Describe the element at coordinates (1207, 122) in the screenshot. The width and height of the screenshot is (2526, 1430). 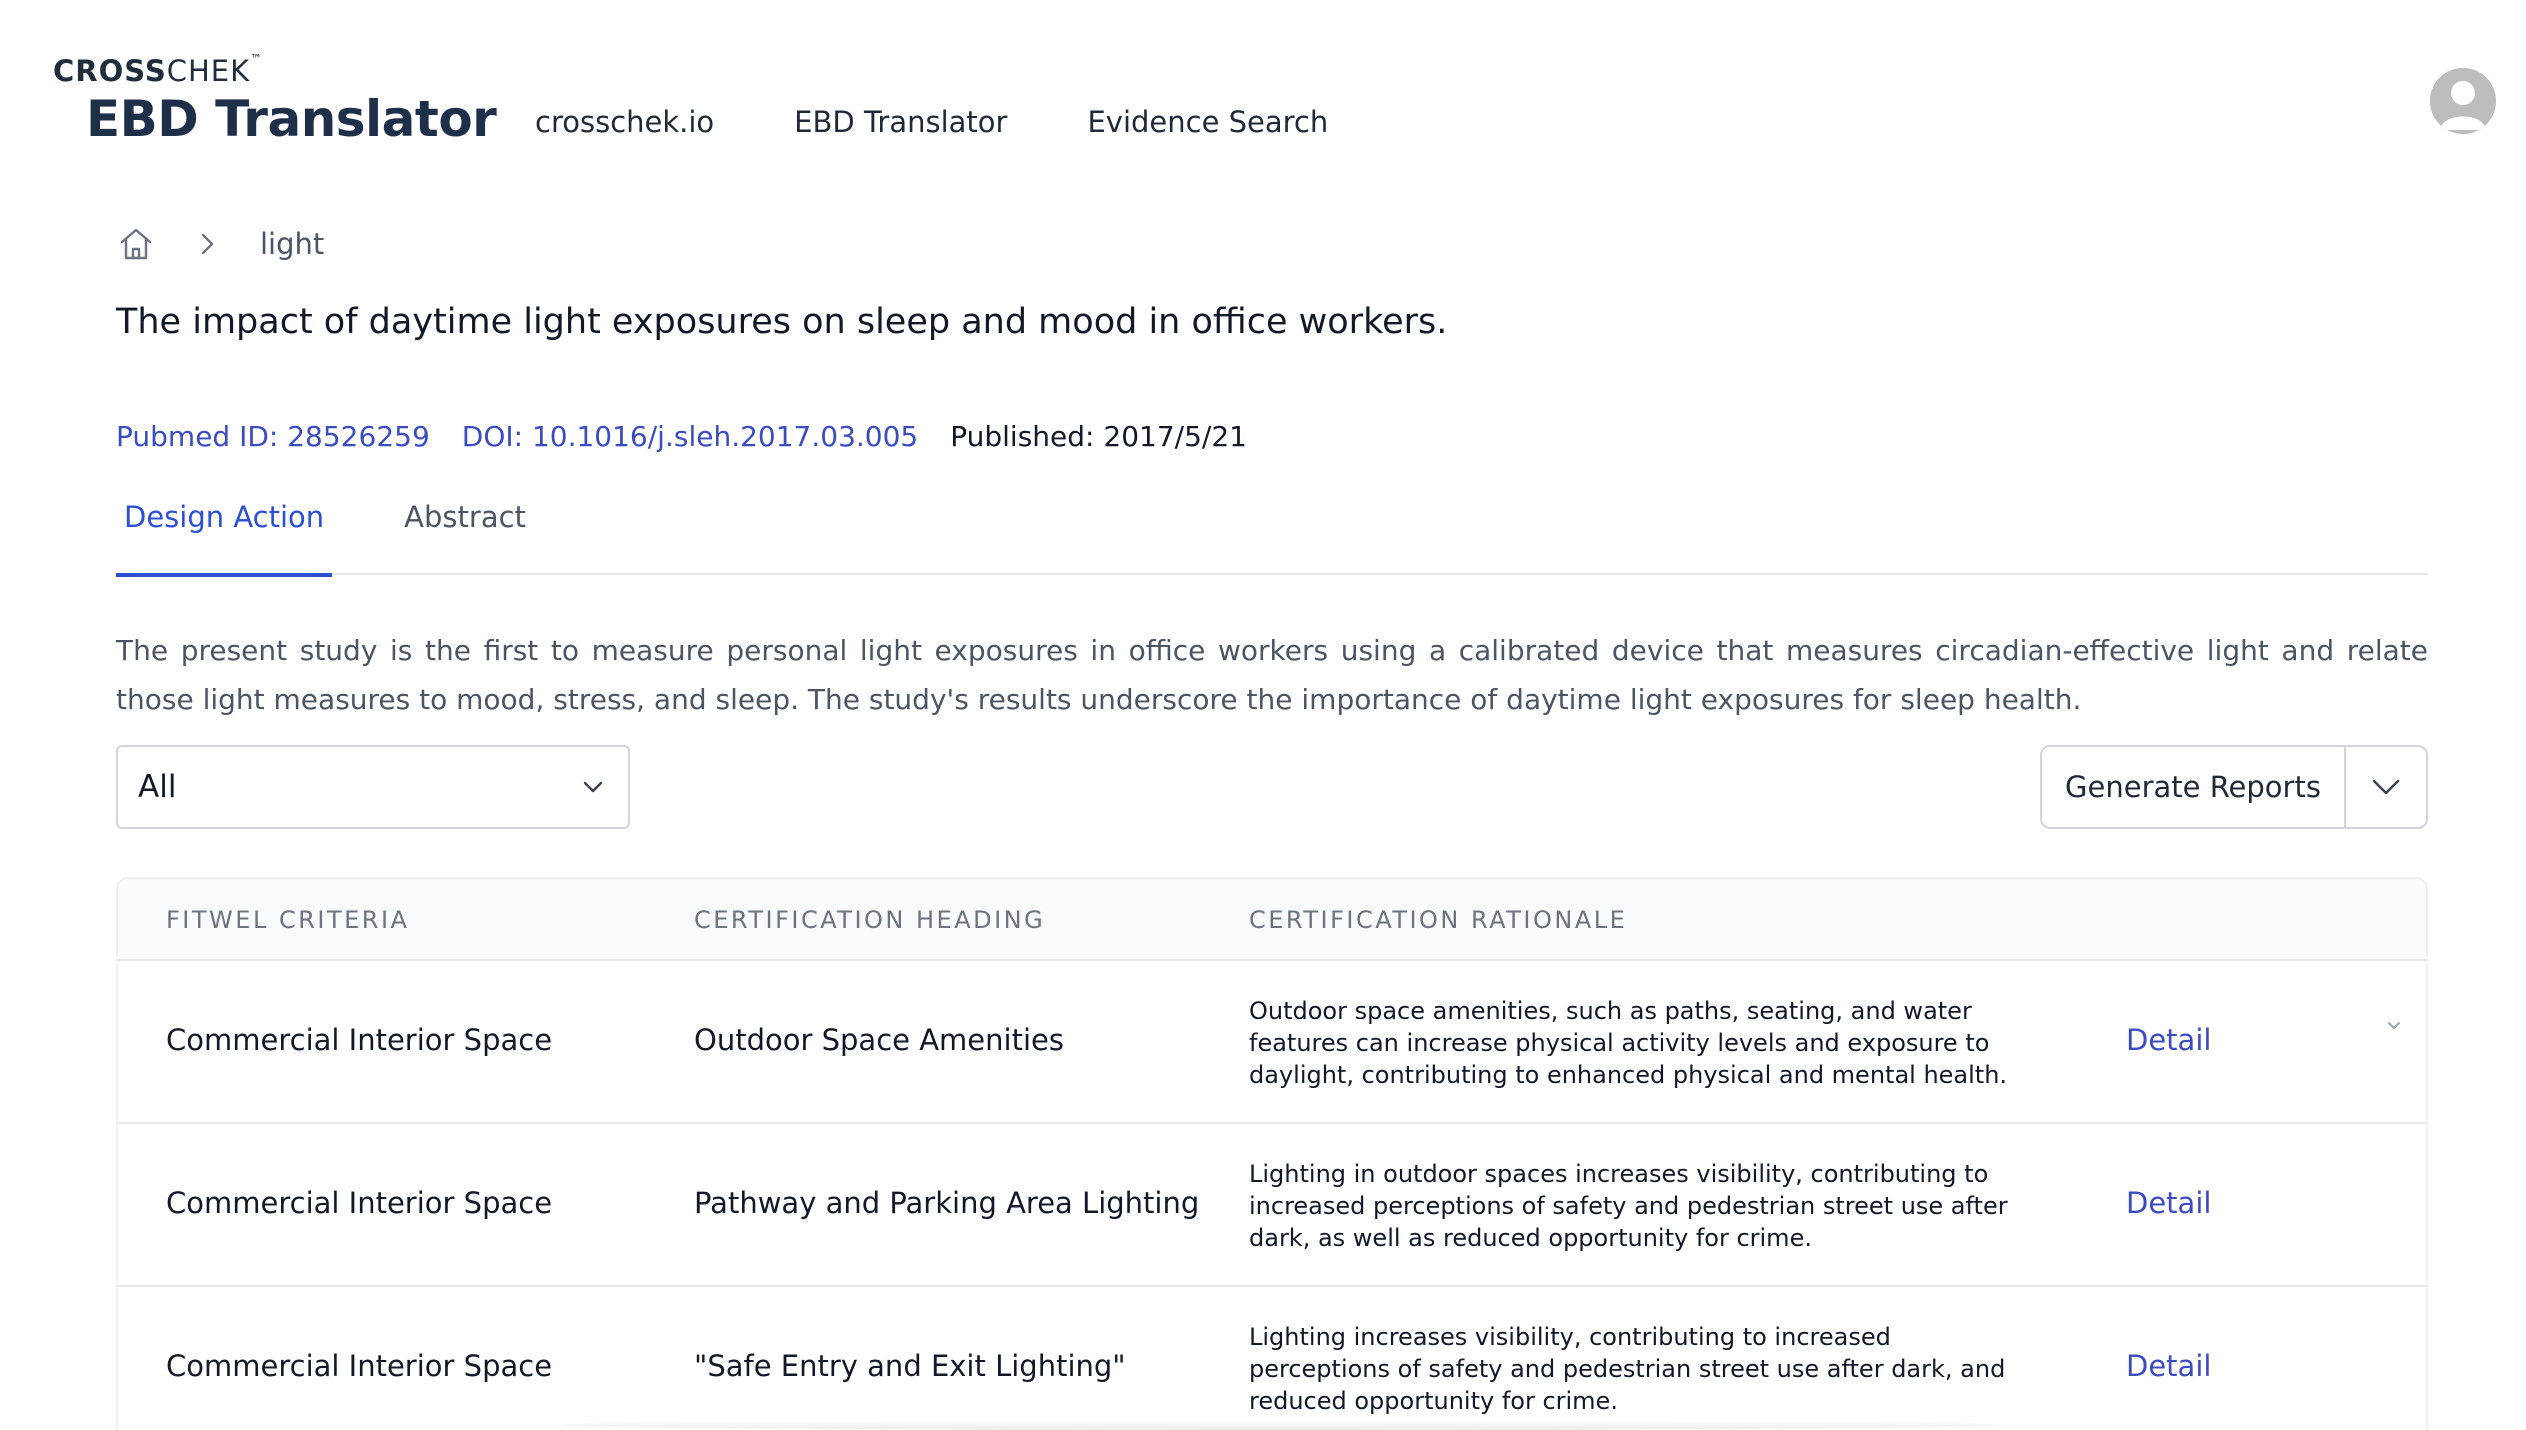
I see `nav-evidence-search-link: Evidence Search` at that location.